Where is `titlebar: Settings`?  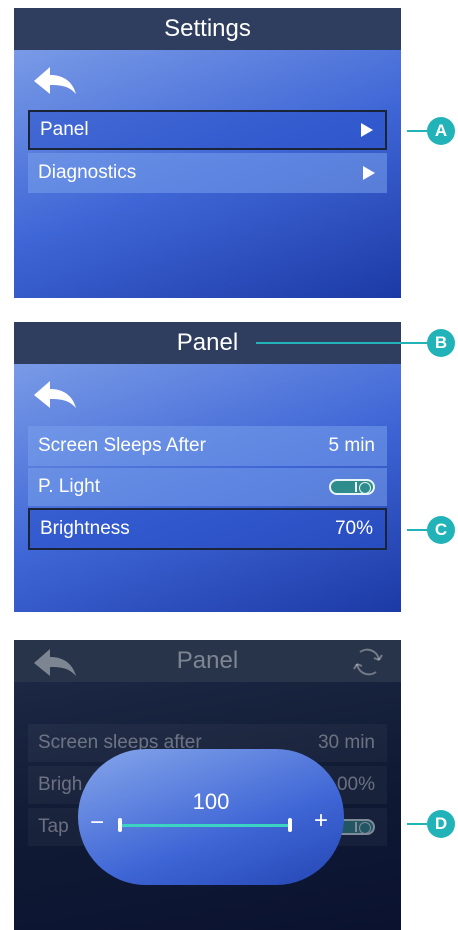 titlebar: Settings is located at coordinates (207, 29).